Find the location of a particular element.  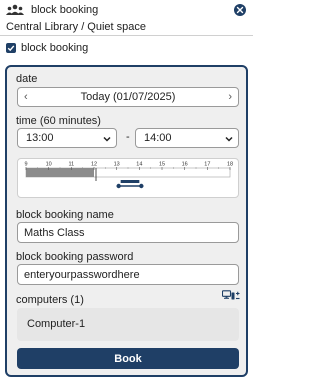

time-range-timeline: 9 10 11 12 13 14 15 16 17 18 is located at coordinates (128, 178).